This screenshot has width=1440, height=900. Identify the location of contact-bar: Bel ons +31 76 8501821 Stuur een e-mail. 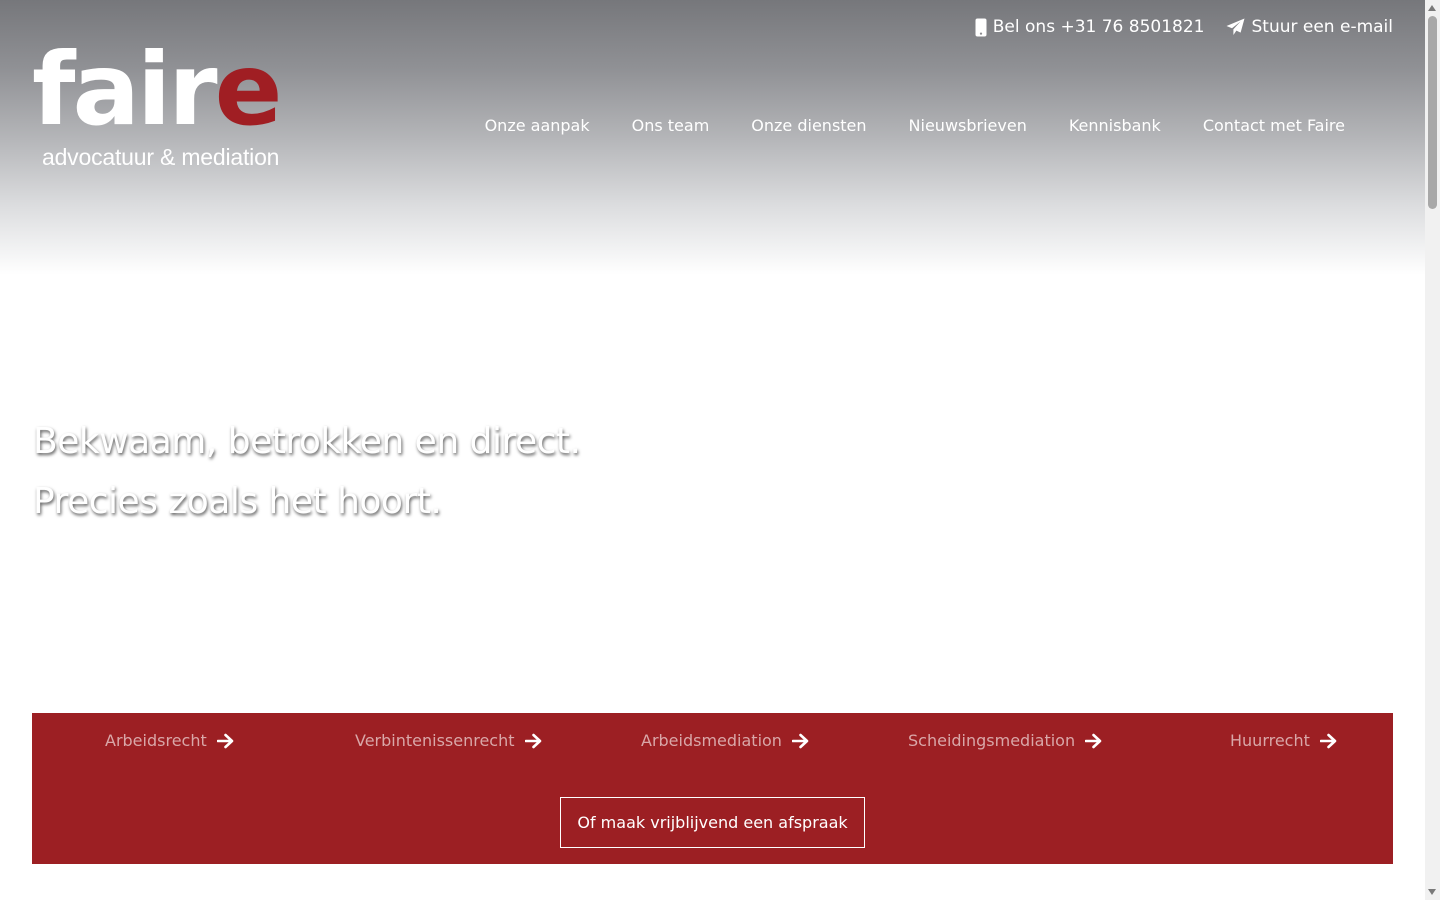
(1184, 27).